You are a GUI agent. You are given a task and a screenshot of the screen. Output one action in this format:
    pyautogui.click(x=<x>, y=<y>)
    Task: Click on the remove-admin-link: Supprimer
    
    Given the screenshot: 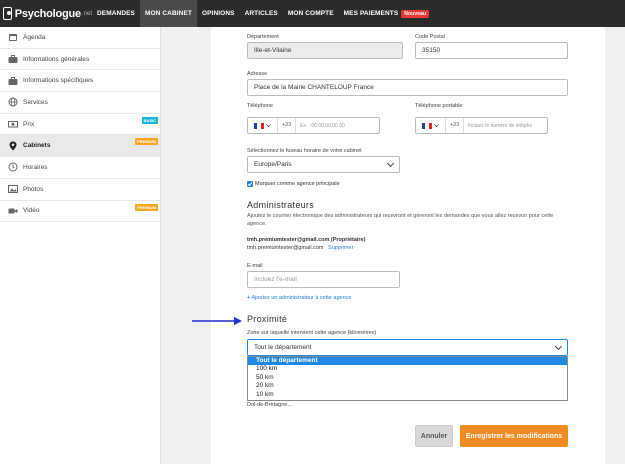 What is the action you would take?
    pyautogui.click(x=340, y=248)
    